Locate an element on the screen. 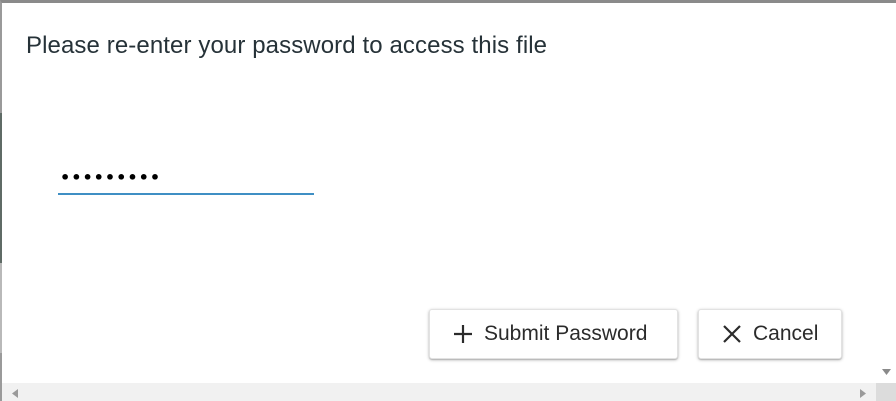 This screenshot has width=896, height=401. plus-icon is located at coordinates (463, 334).